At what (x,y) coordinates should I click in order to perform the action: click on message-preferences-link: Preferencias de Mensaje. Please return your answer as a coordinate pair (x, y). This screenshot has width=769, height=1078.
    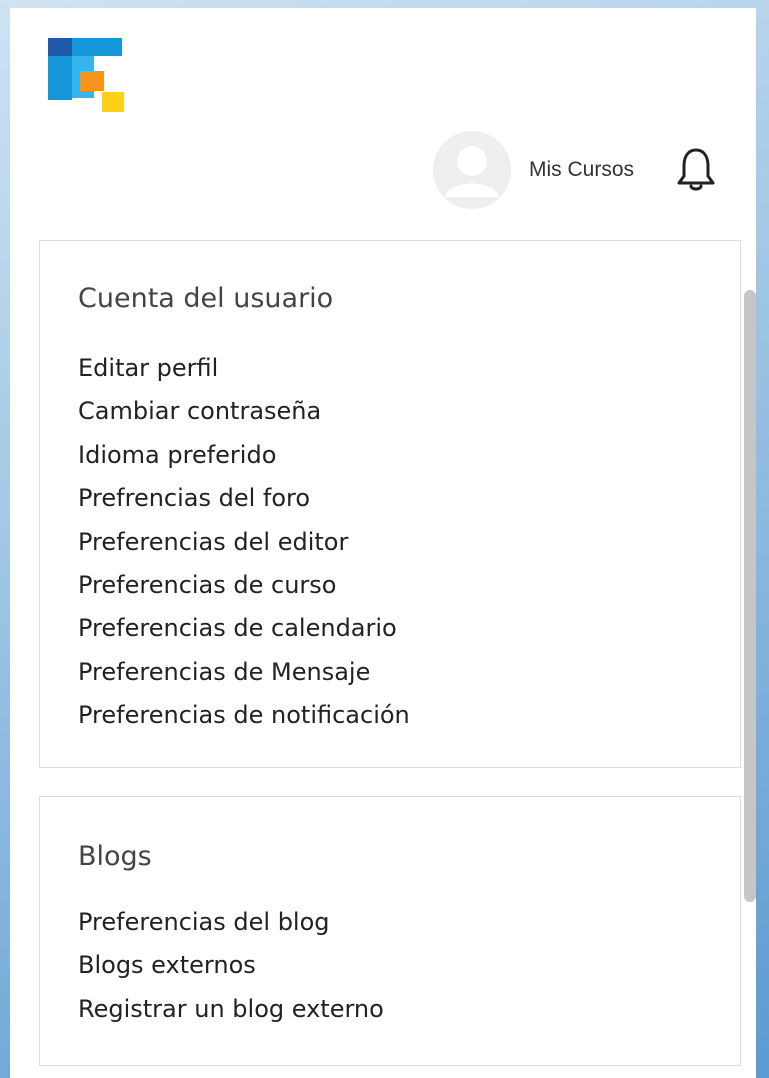
    Looking at the image, I should click on (224, 672).